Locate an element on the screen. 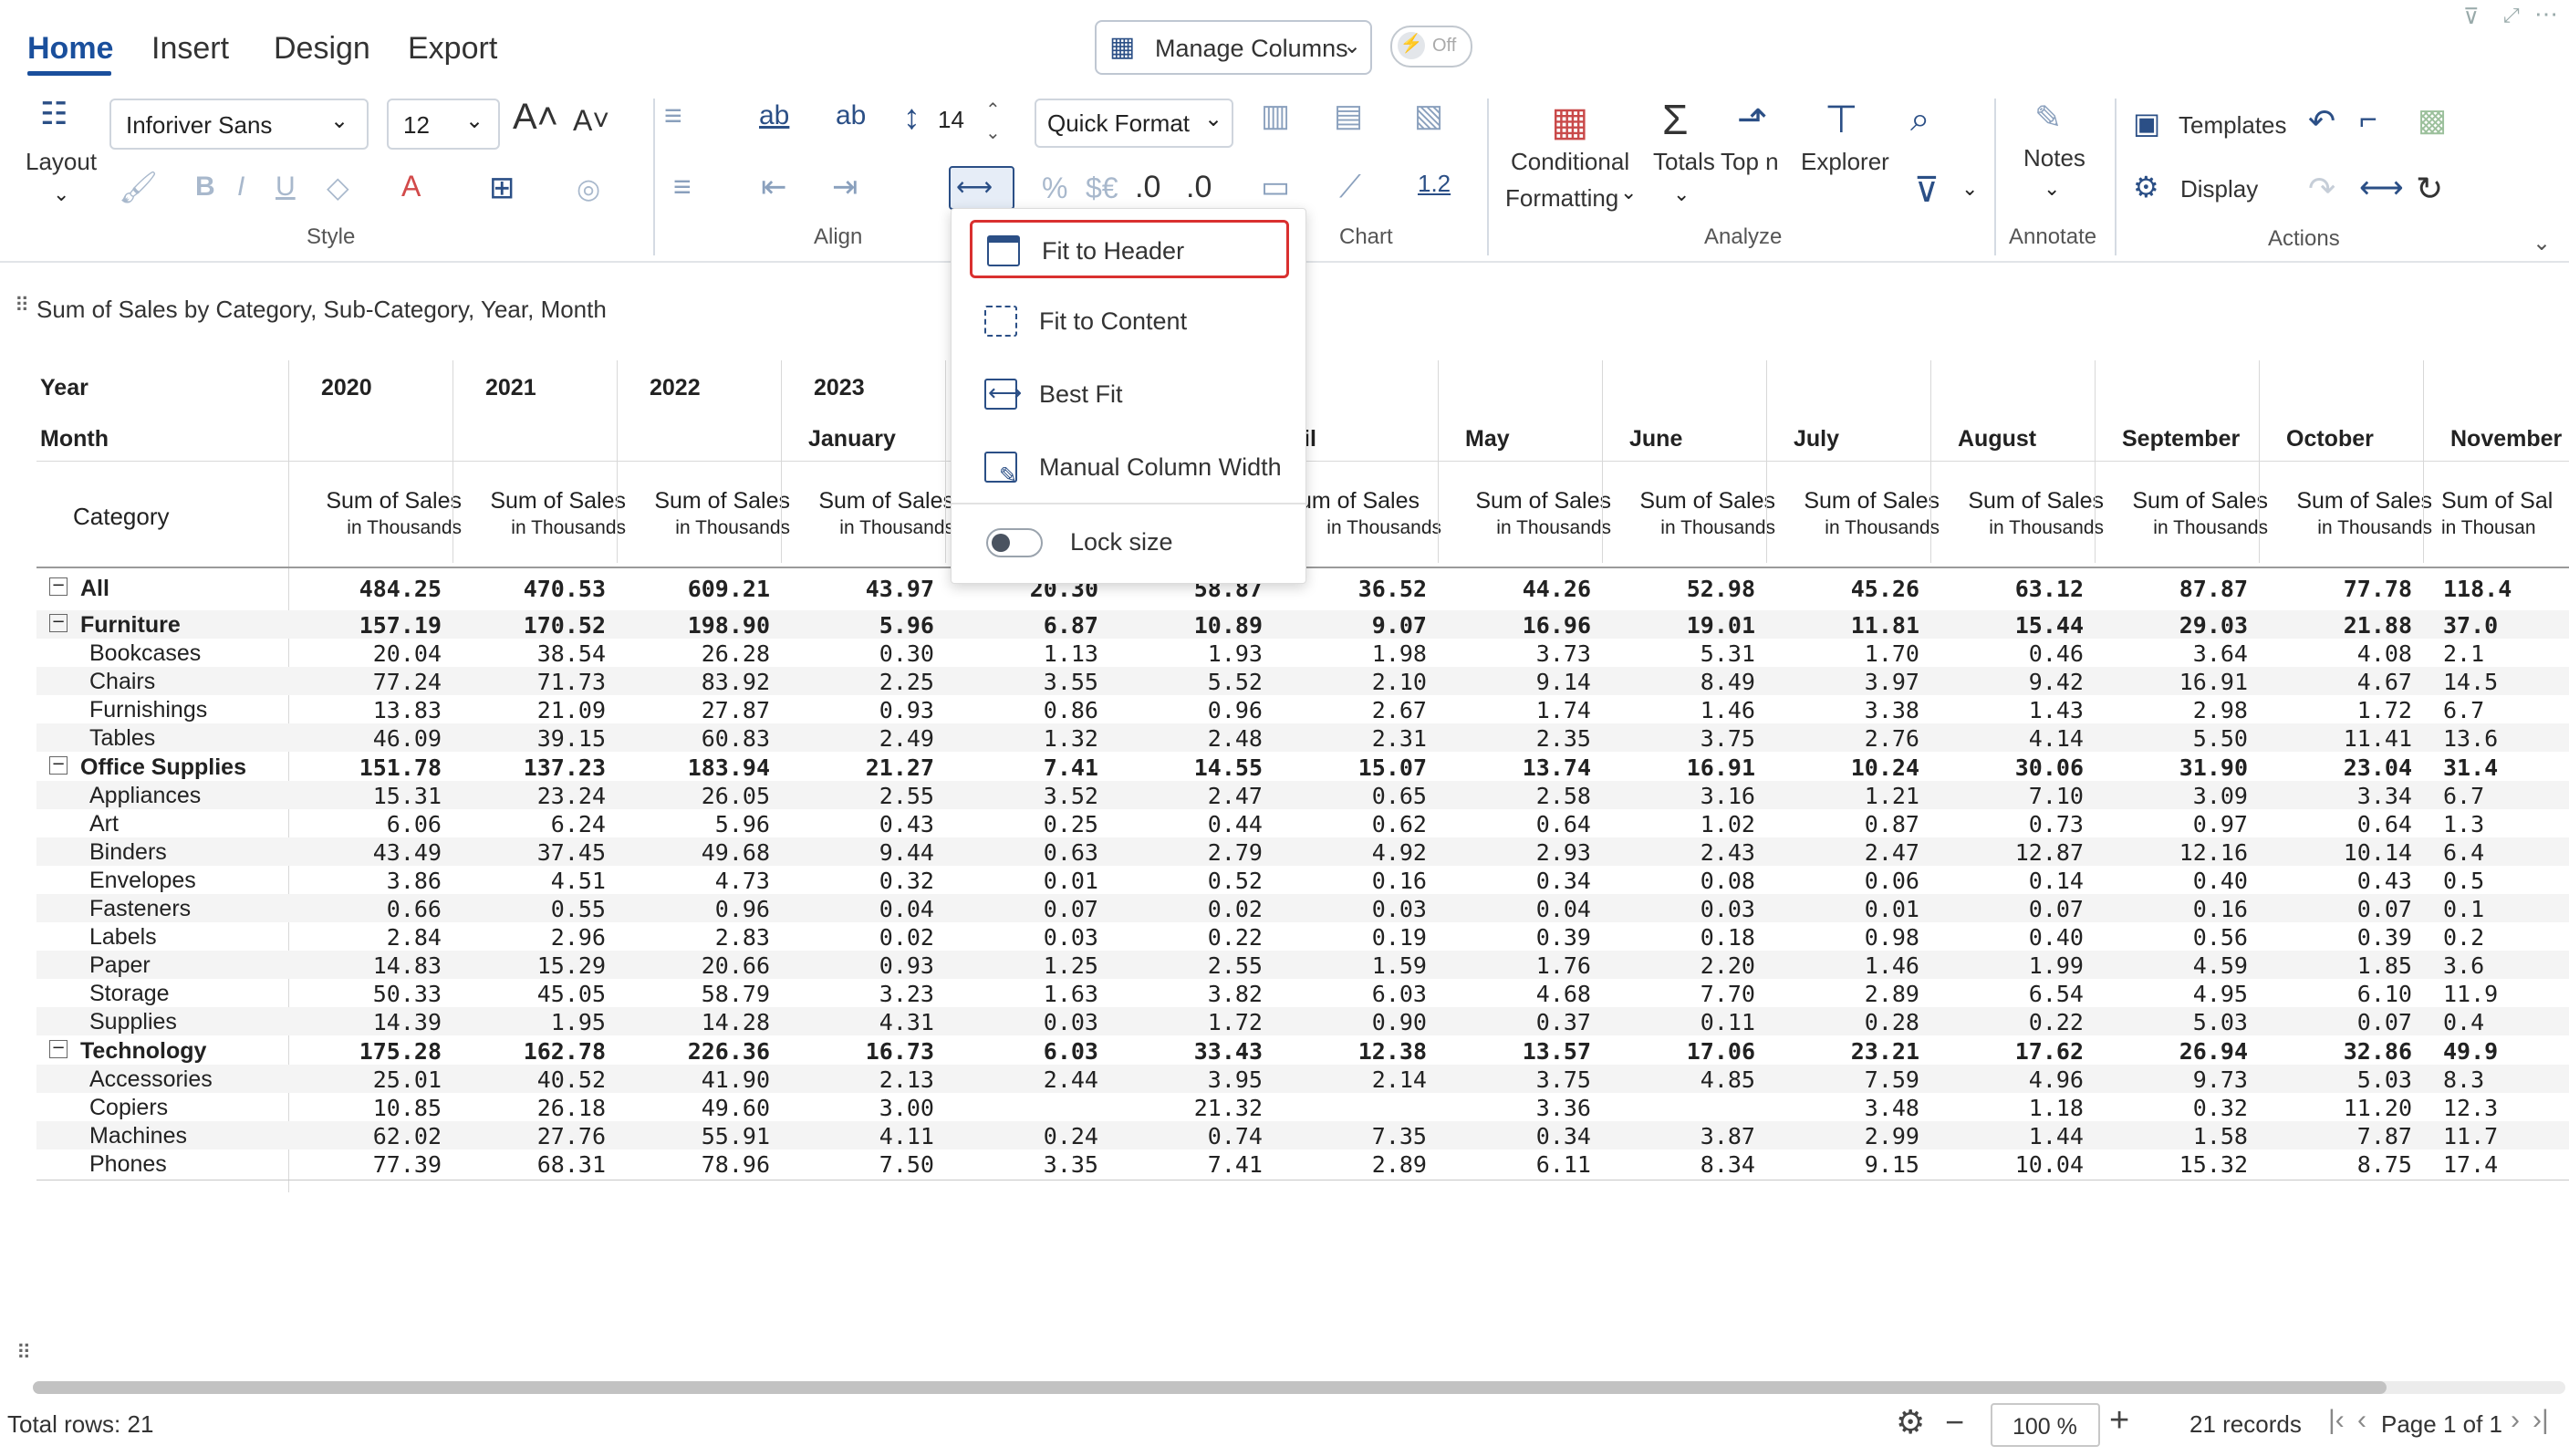  cell-value: 21.32 is located at coordinates (1185, 1108).